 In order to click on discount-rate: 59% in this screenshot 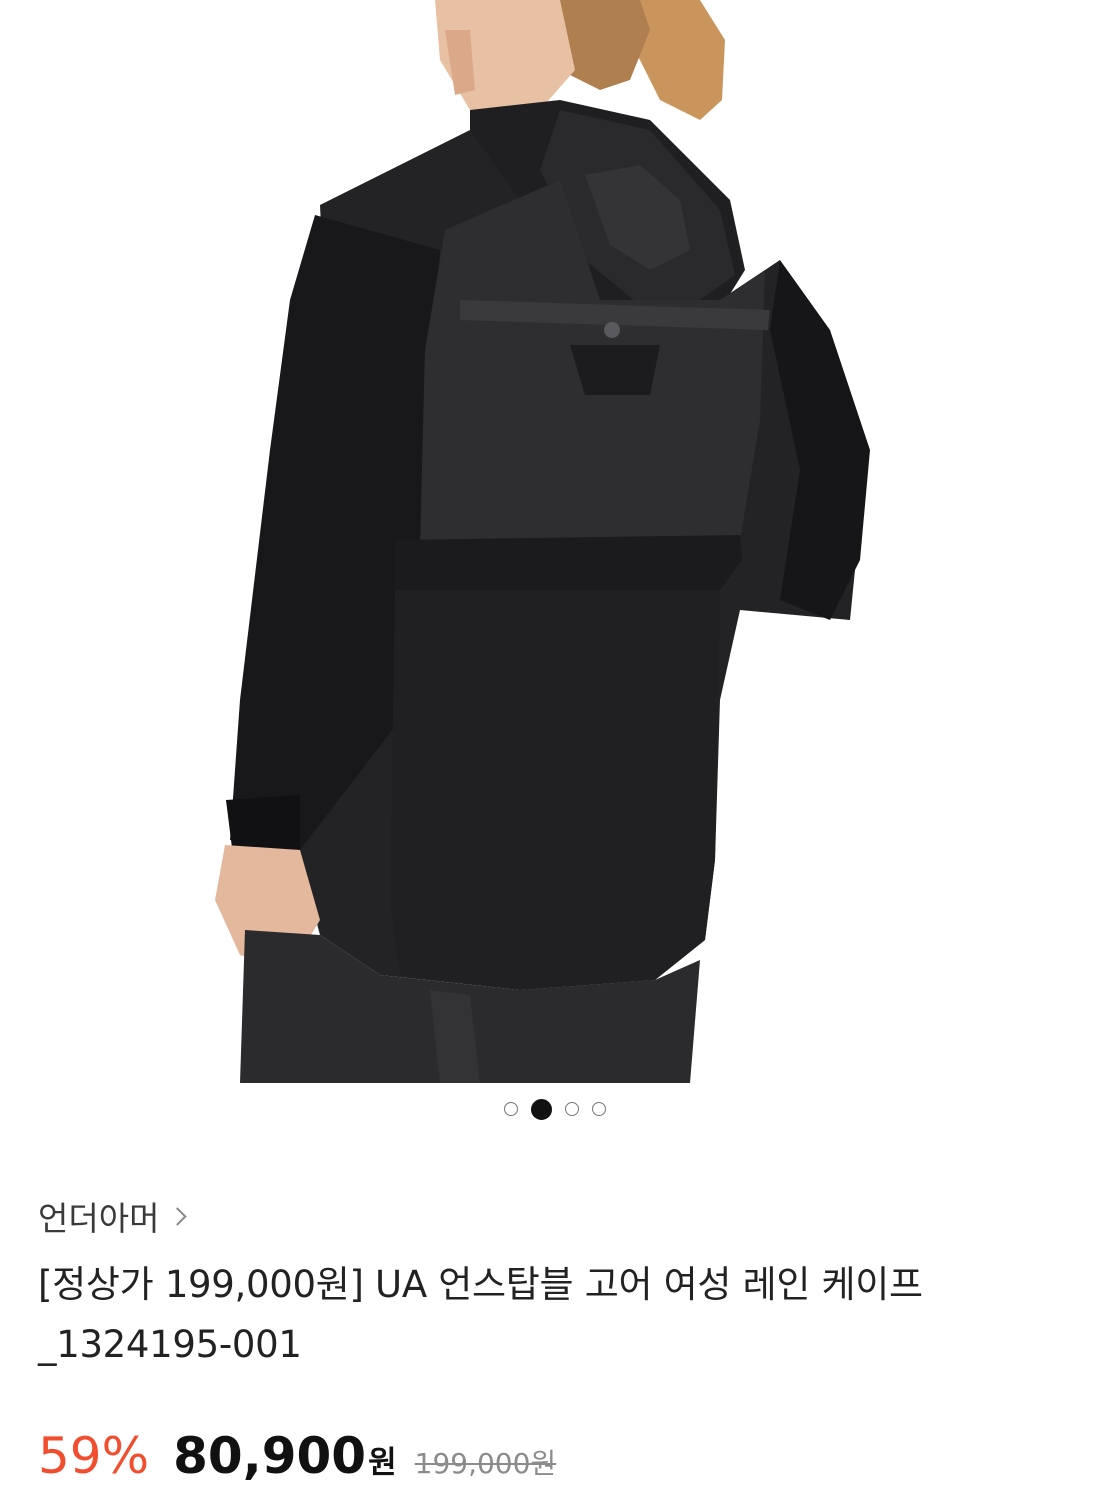, I will do `click(94, 1456)`.